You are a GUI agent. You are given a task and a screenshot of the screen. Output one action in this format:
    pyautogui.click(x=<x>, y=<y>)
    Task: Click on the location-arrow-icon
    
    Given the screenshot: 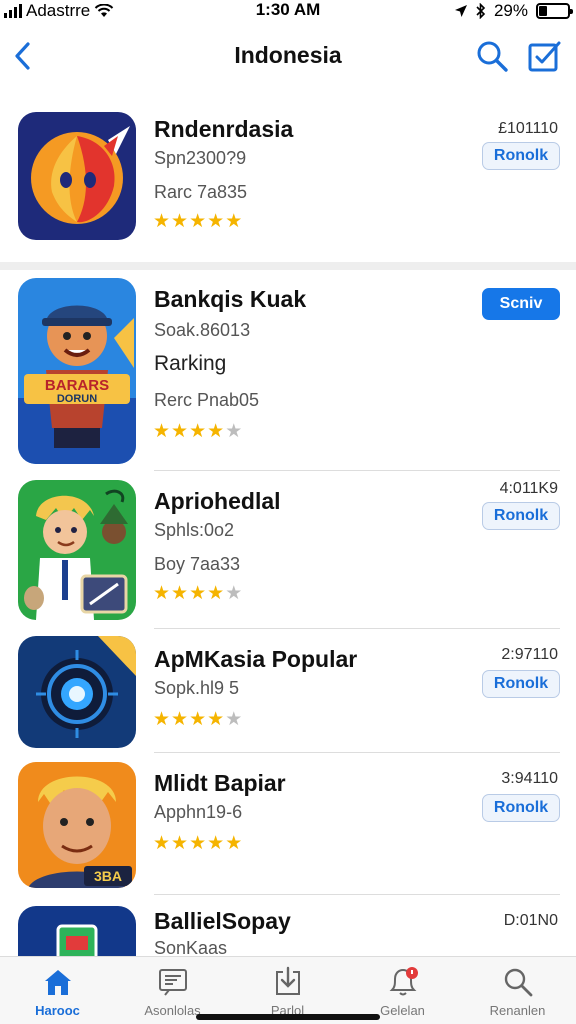 What is the action you would take?
    pyautogui.click(x=460, y=11)
    